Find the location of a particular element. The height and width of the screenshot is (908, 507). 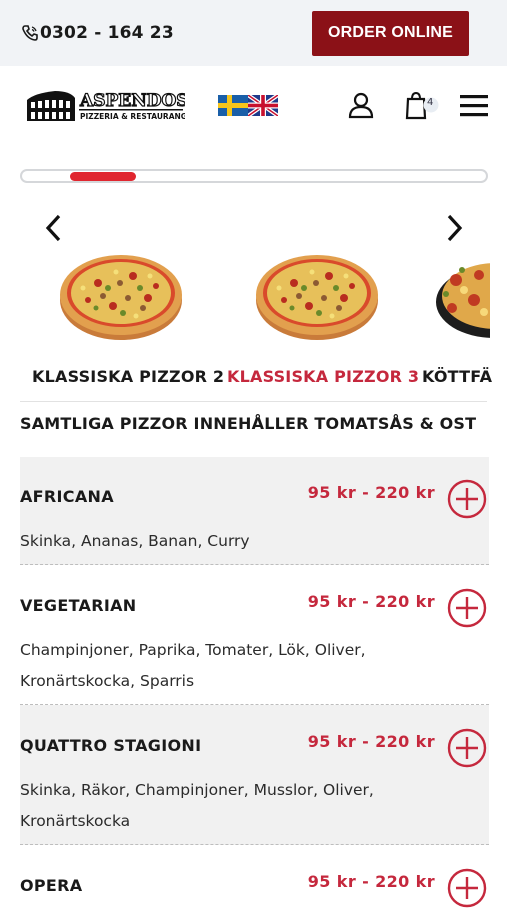

cart-button: 4 is located at coordinates (423, 106).